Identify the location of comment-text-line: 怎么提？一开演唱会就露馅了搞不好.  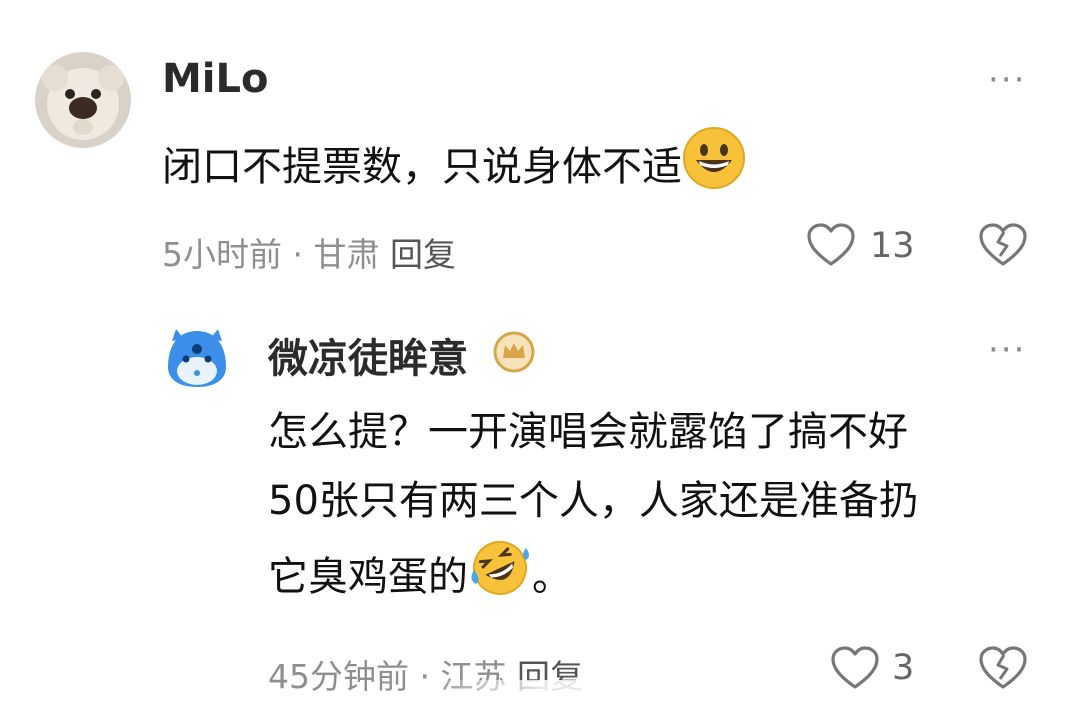
(588, 432).